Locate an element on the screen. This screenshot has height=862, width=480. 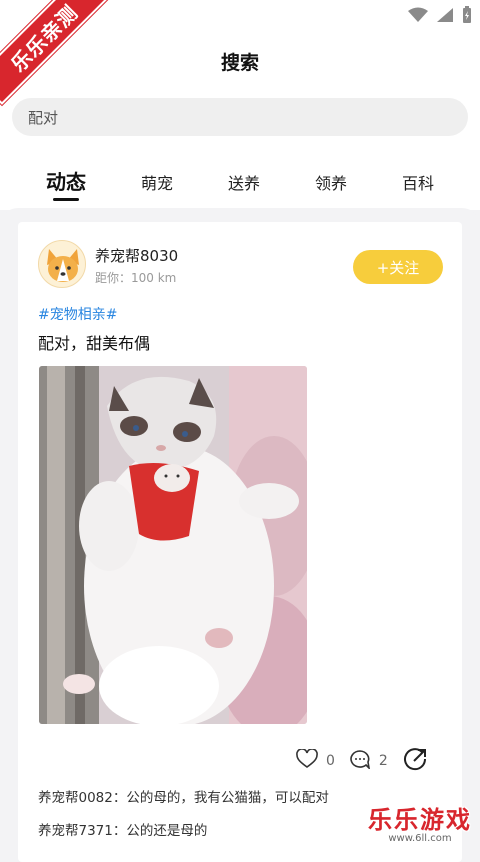
watermark-site-name: 乐乐游戏 is located at coordinates (420, 820).